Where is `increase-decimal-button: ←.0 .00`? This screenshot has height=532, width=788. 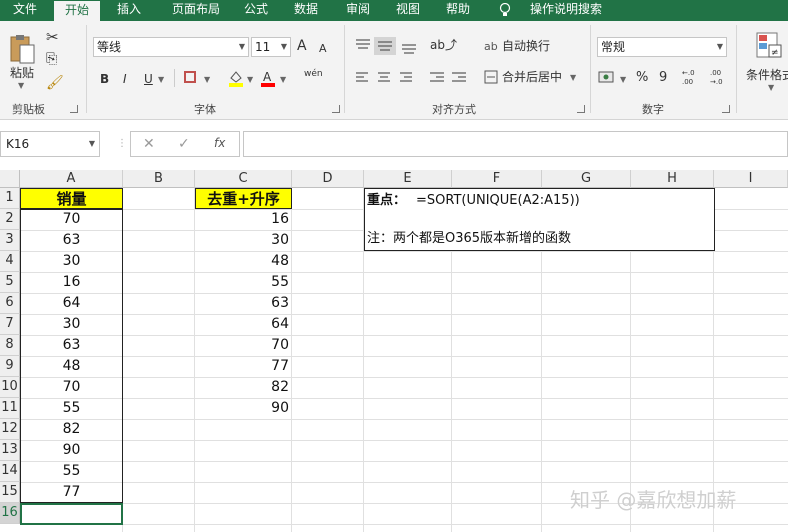
increase-decimal-button: ←.0 .00 is located at coordinates (691, 78).